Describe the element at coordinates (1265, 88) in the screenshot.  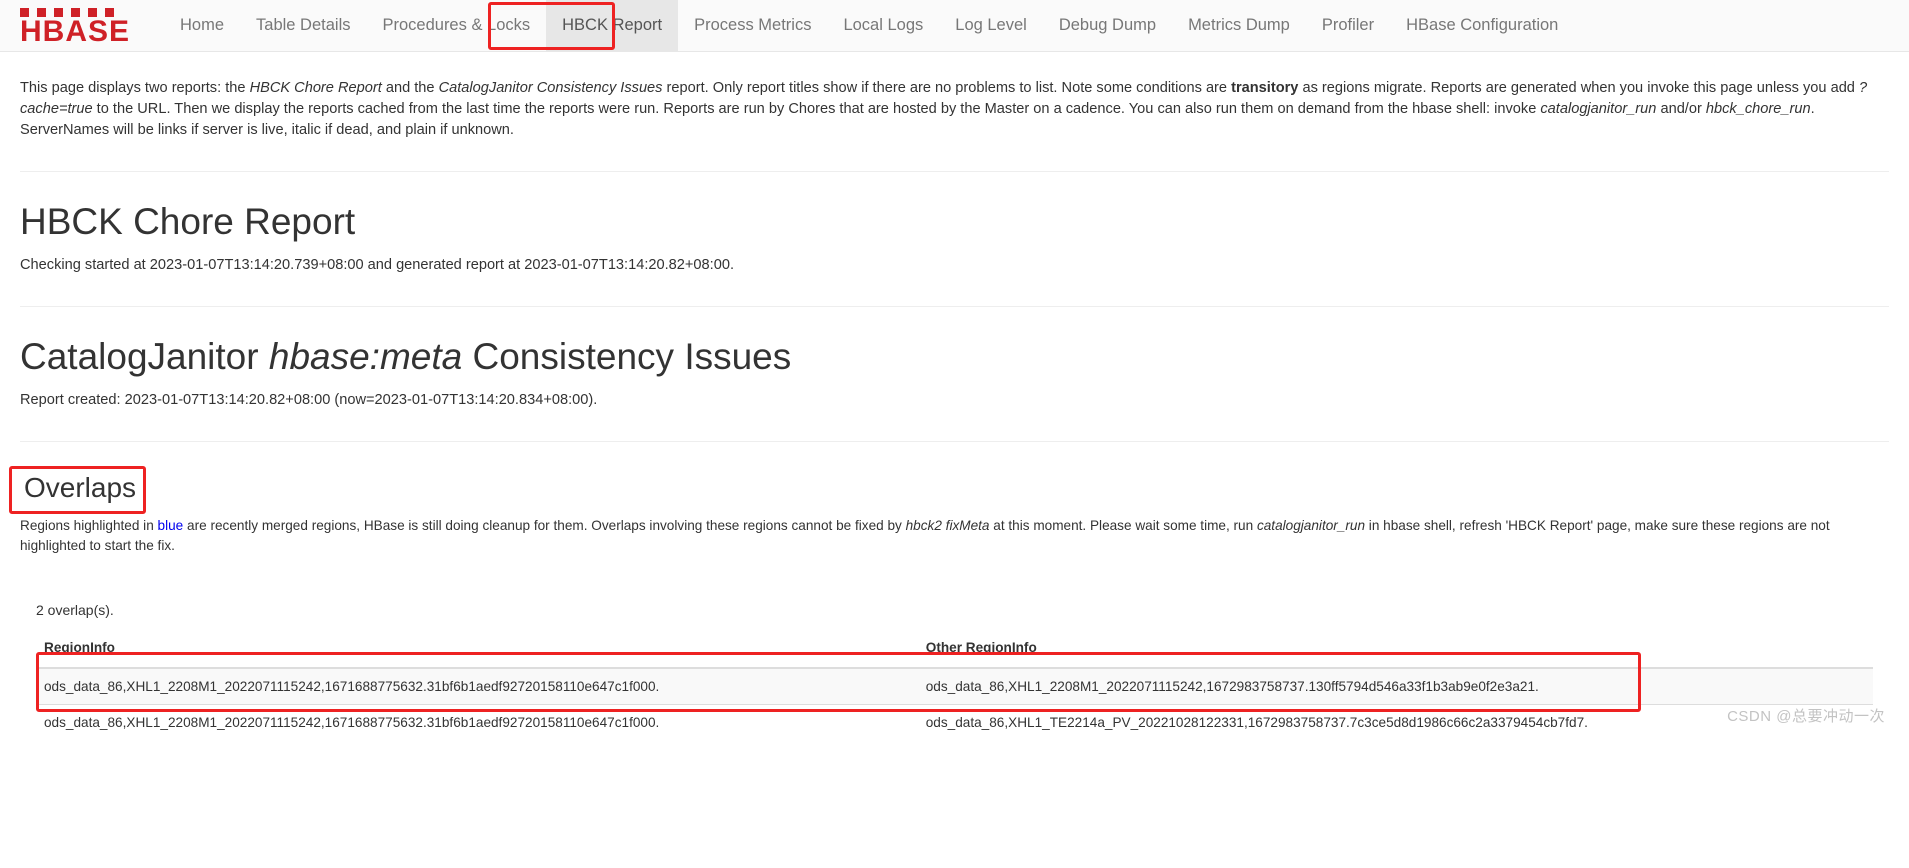
I see `intro-bold-transitory: transitory` at that location.